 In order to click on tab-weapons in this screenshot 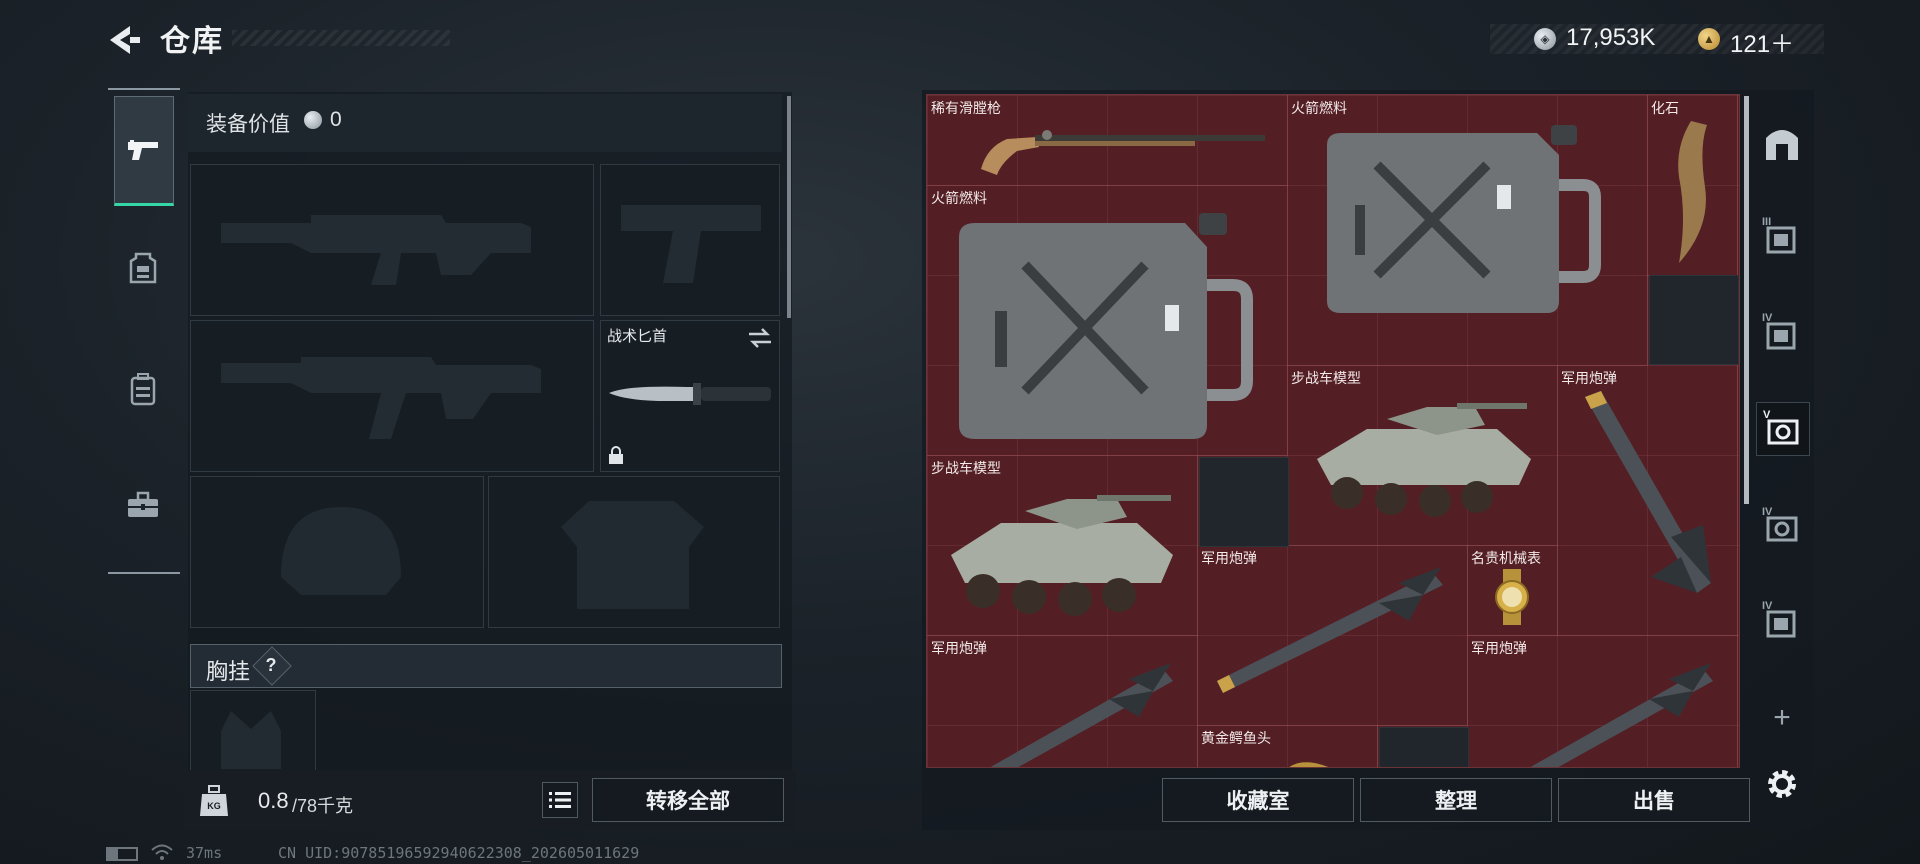, I will do `click(144, 151)`.